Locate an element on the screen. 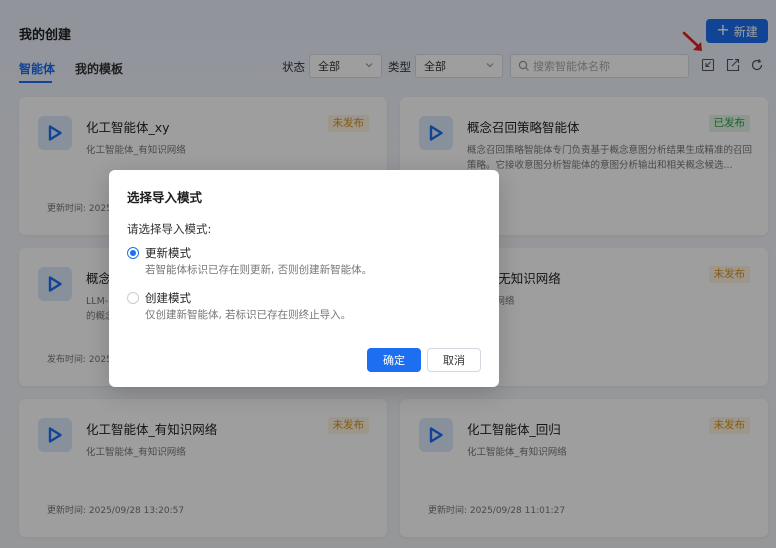  dialog-title: 选择导入模式 is located at coordinates (165, 197).